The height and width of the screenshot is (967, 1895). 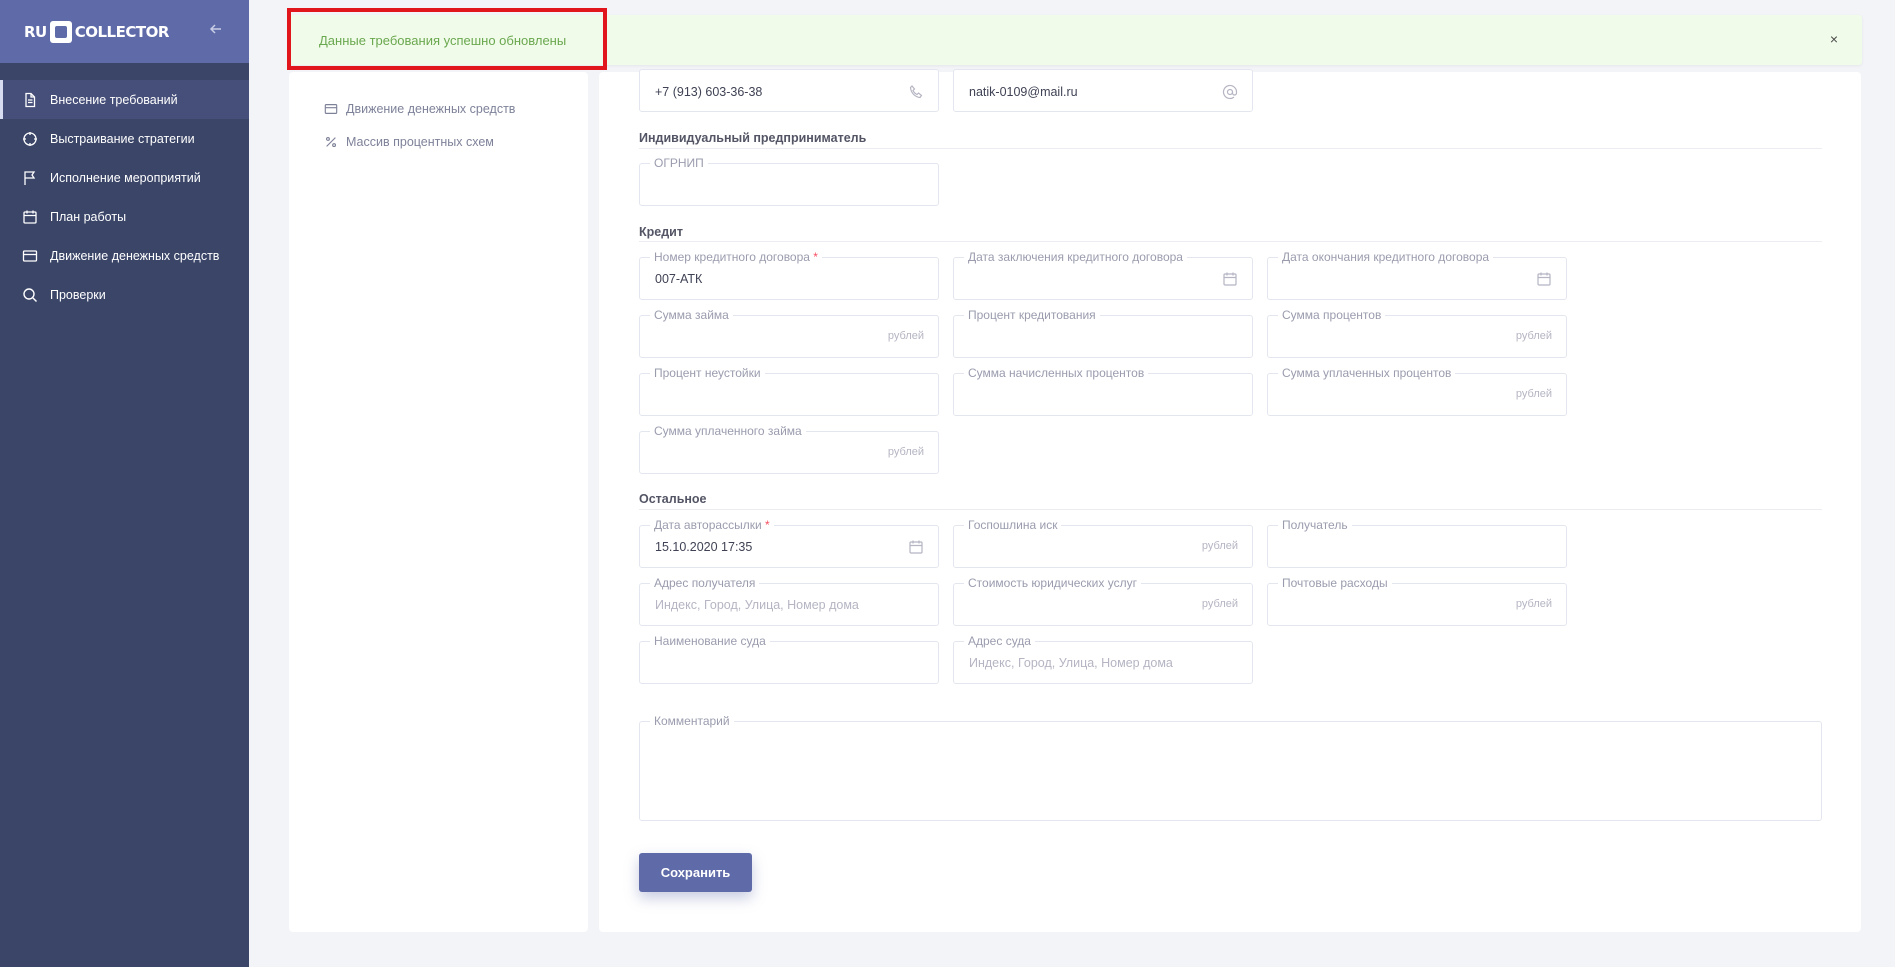 What do you see at coordinates (1103, 90) in the screenshot?
I see `email-field: natik-0109@mail.ru` at bounding box center [1103, 90].